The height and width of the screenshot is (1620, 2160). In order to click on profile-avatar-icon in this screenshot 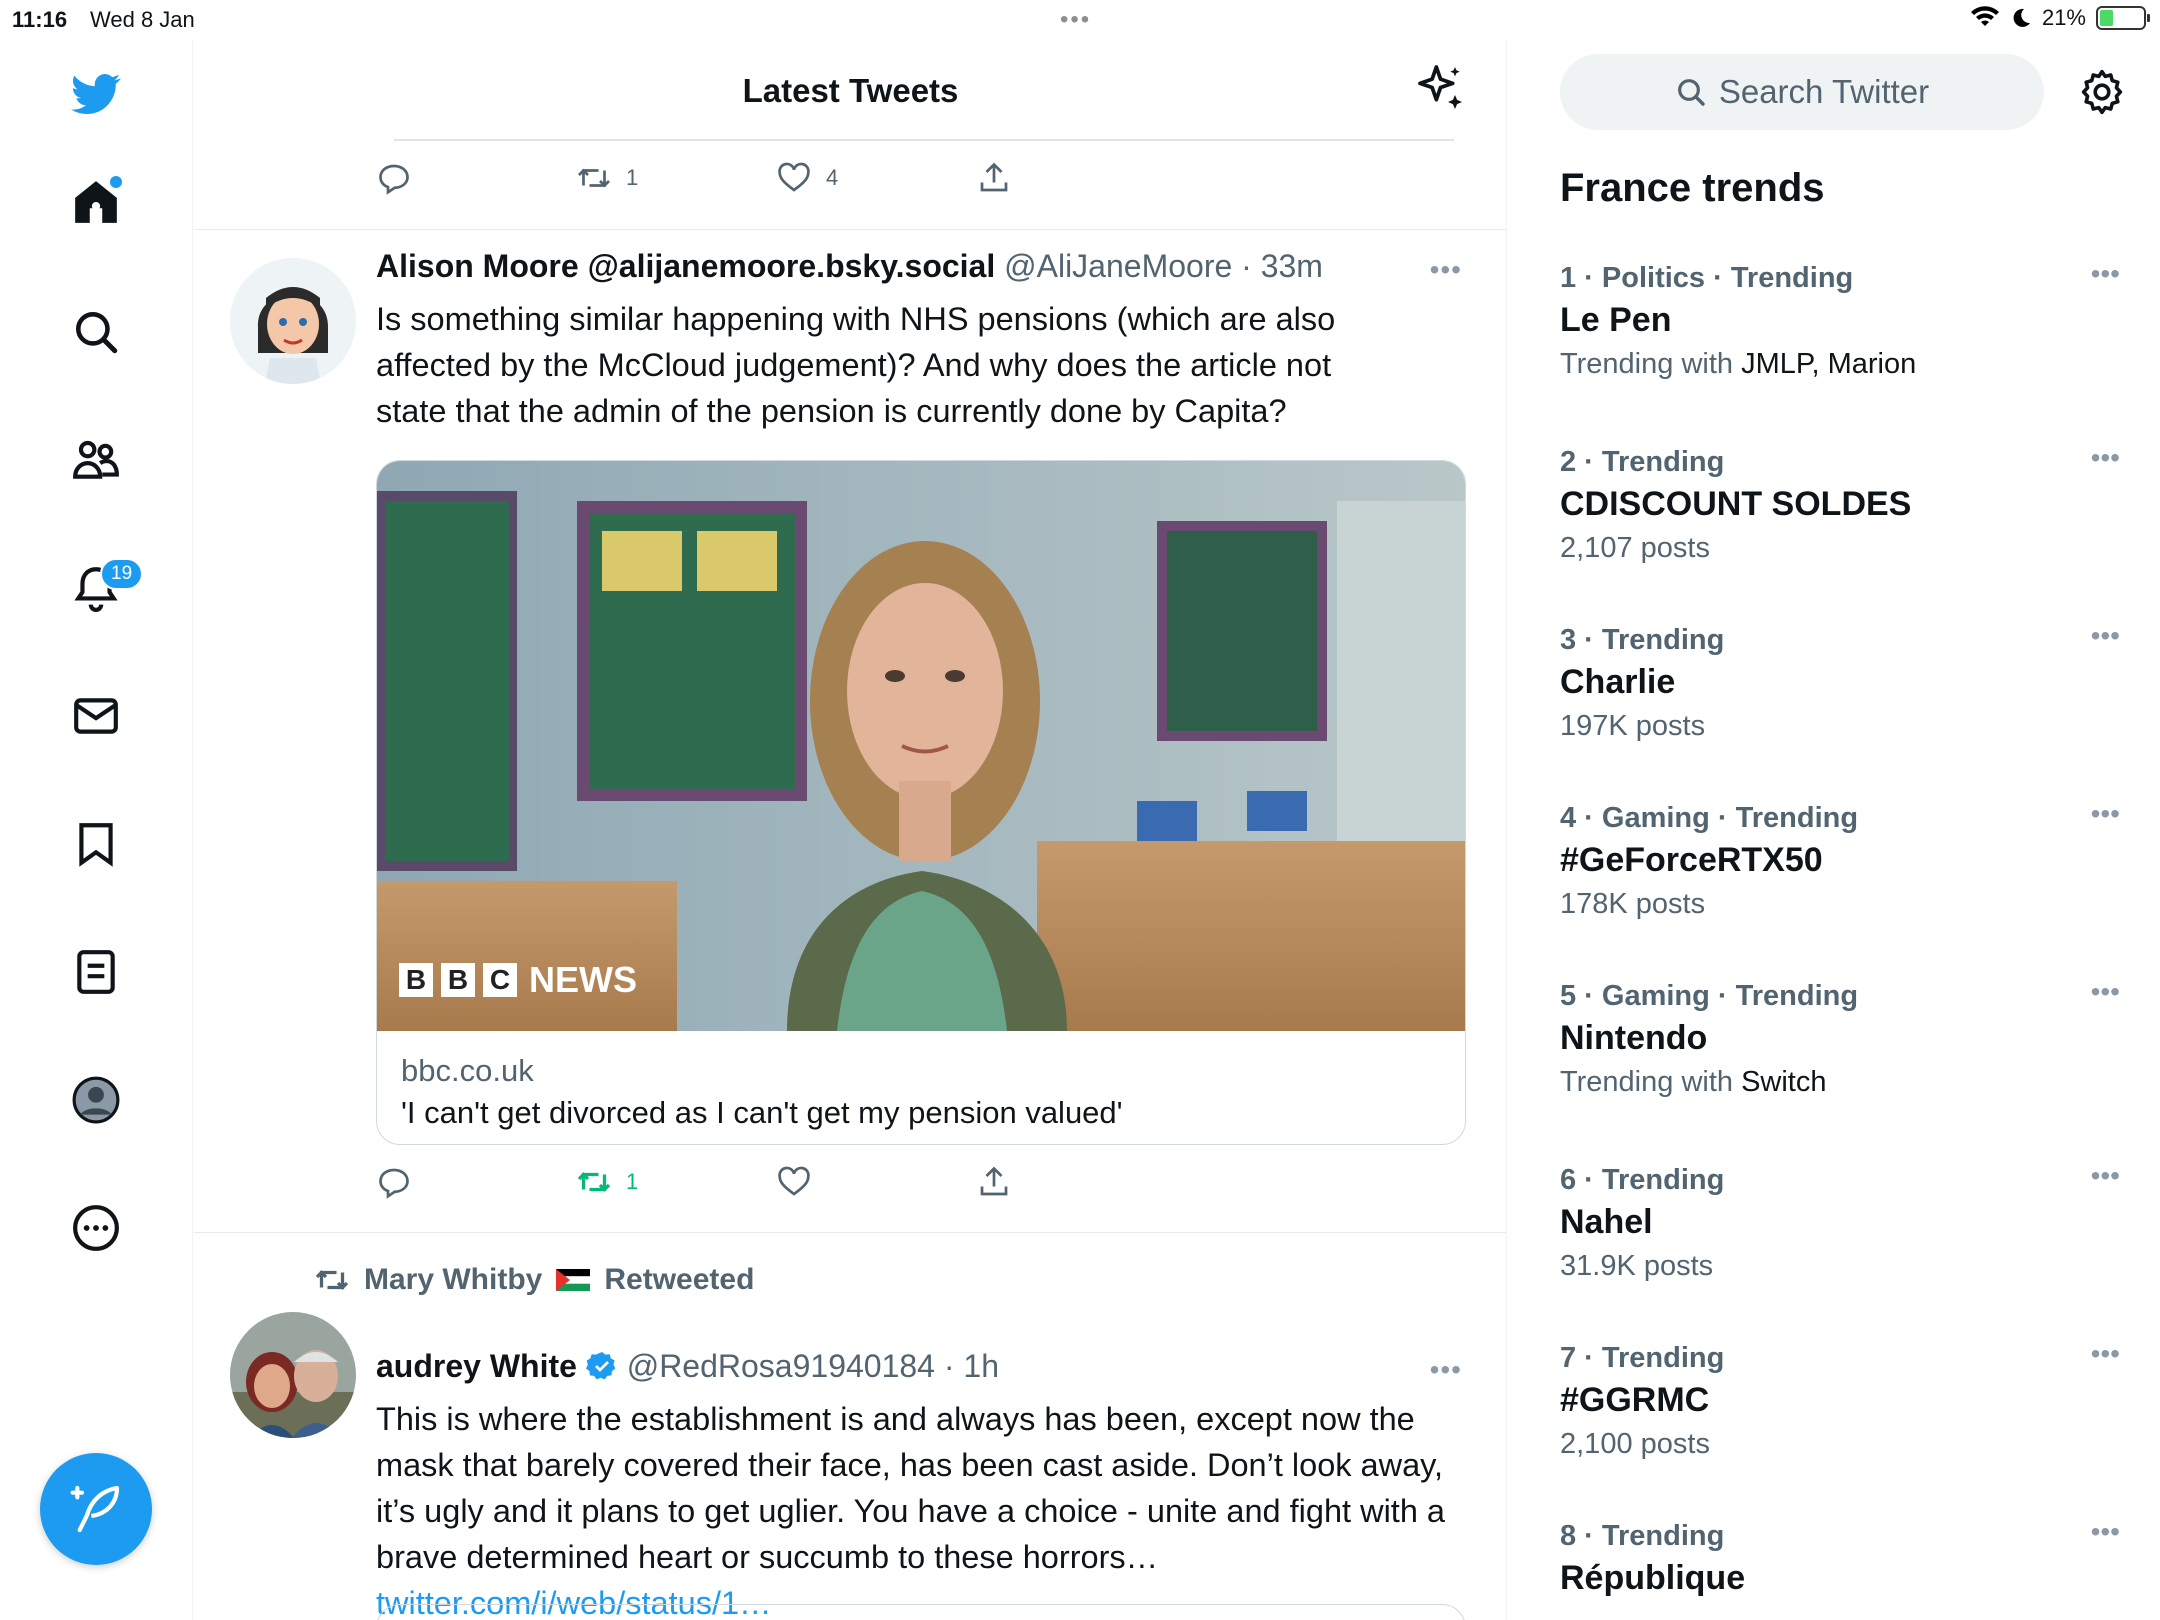, I will do `click(96, 1100)`.